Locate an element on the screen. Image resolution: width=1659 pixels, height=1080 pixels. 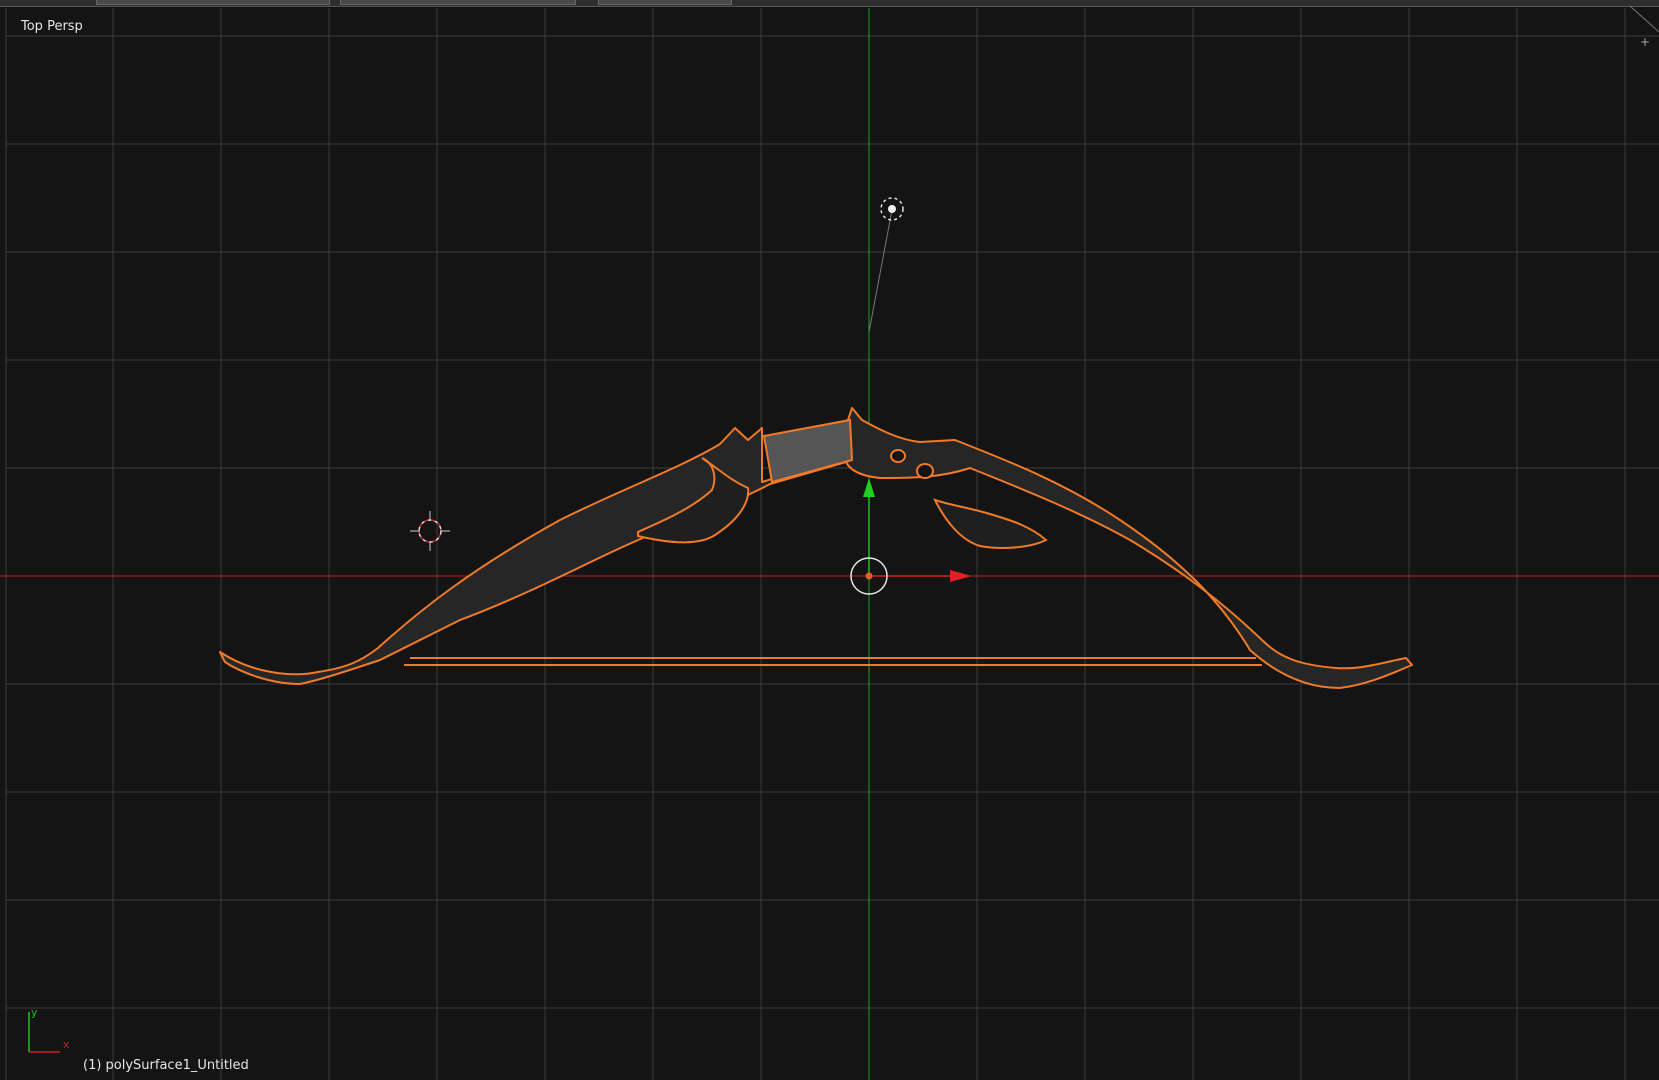
bow-right-fin is located at coordinates (990, 523).